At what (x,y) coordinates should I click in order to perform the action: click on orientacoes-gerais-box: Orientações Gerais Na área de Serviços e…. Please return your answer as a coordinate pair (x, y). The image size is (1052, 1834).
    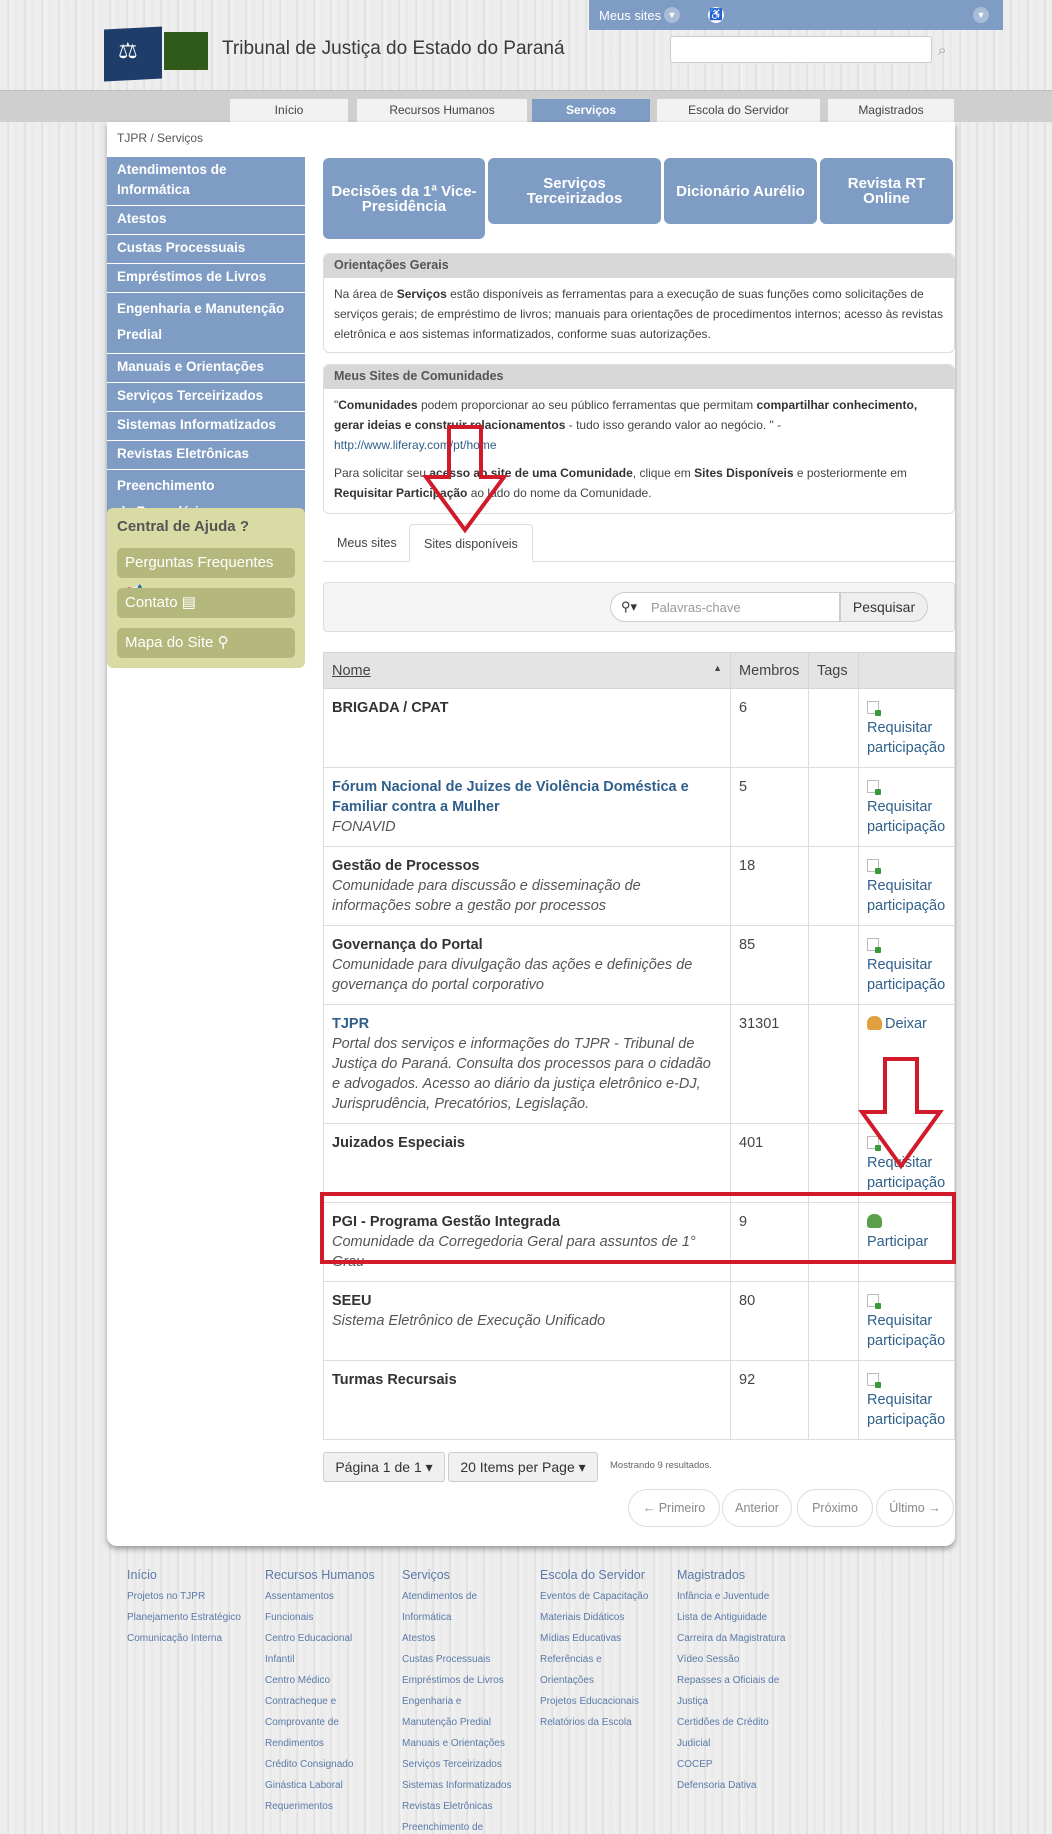
    Looking at the image, I should click on (639, 303).